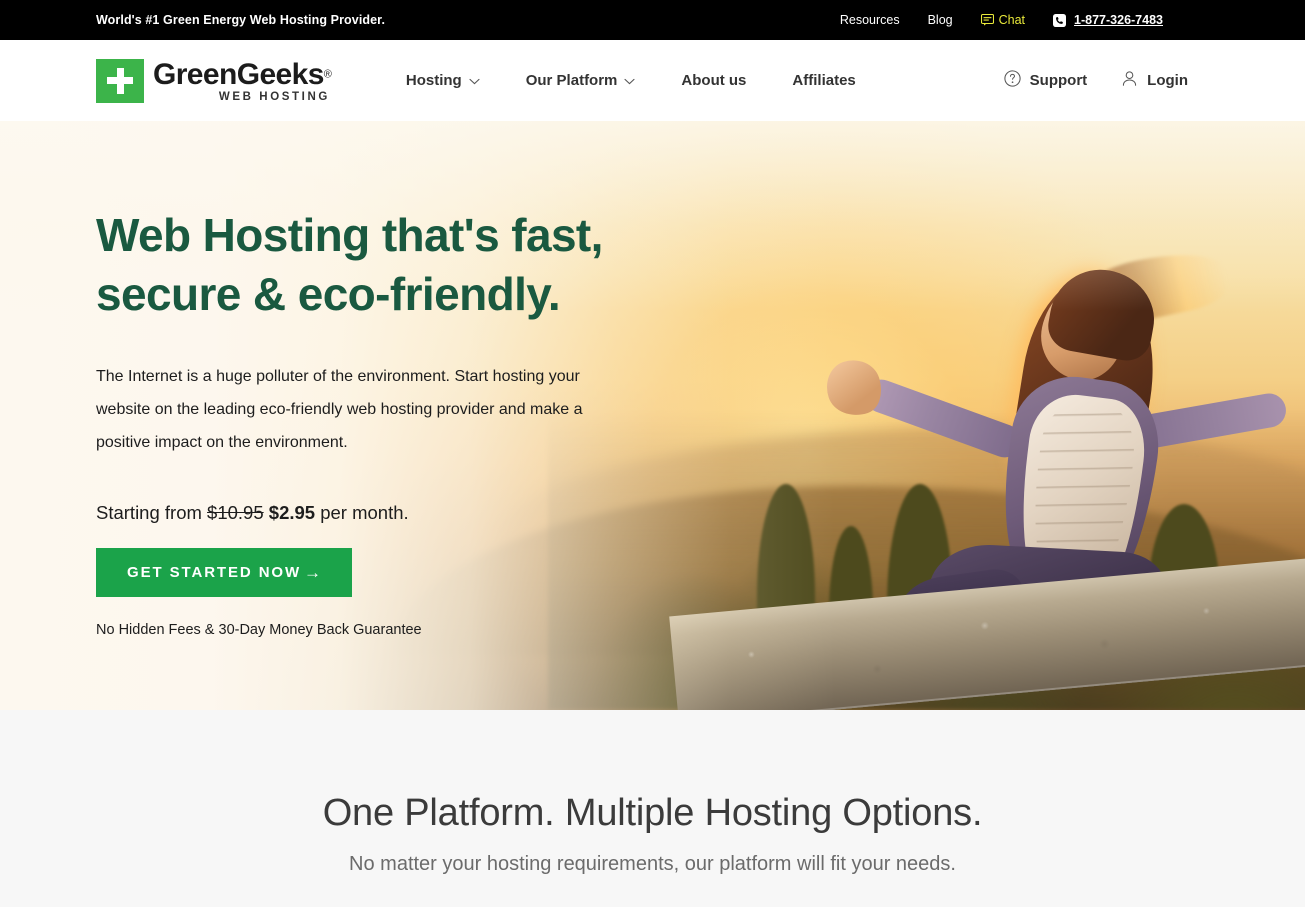 The width and height of the screenshot is (1305, 907). I want to click on support-link: Support, so click(1046, 80).